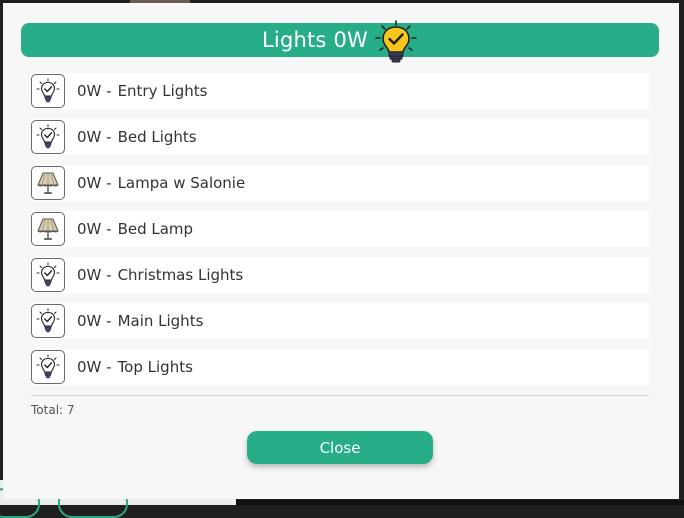 The height and width of the screenshot is (518, 684). I want to click on list-item-top-lights: 0W - Top Lights, so click(340, 367).